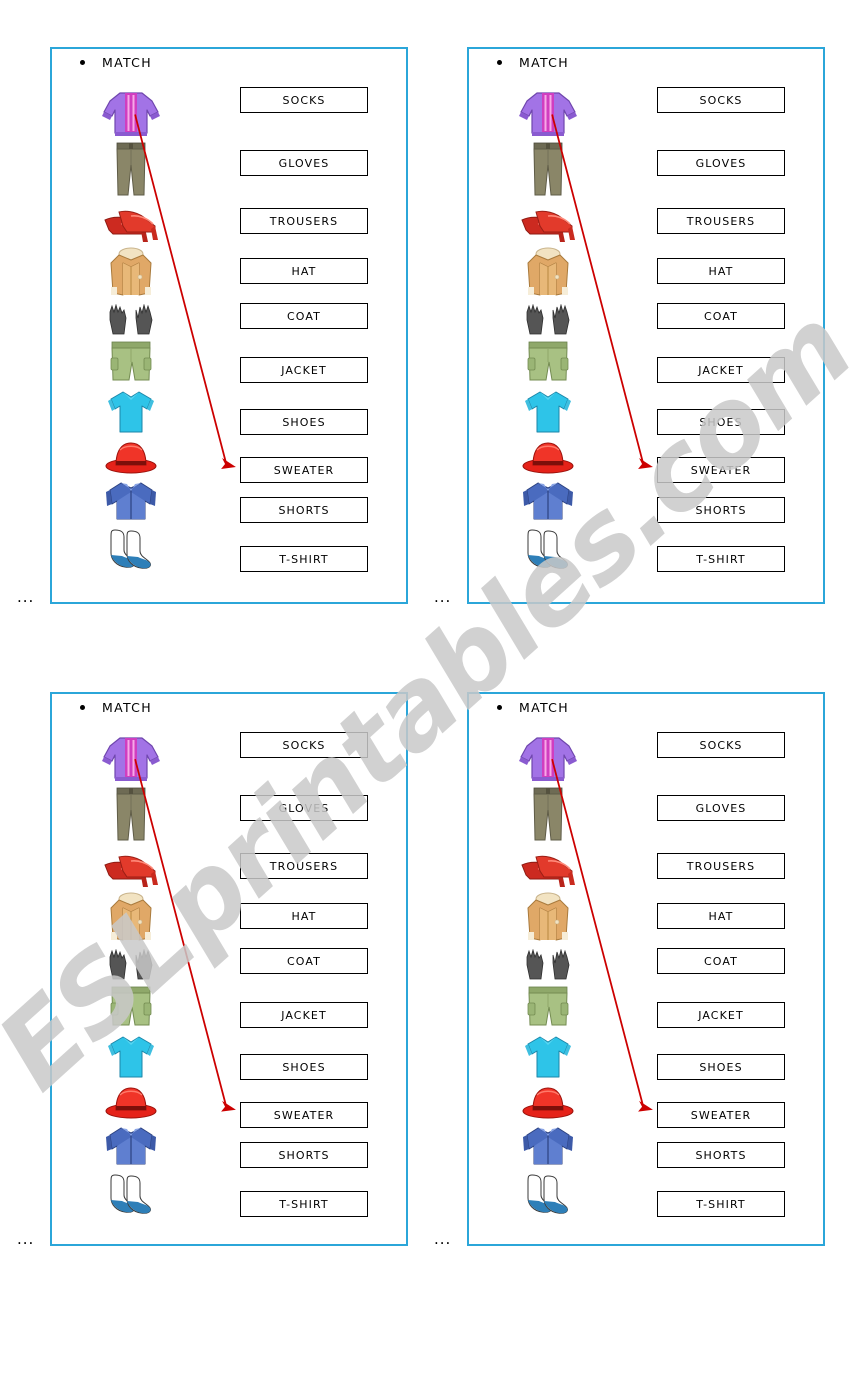  What do you see at coordinates (82, 707) in the screenshot?
I see `bullet-dot-icon` at bounding box center [82, 707].